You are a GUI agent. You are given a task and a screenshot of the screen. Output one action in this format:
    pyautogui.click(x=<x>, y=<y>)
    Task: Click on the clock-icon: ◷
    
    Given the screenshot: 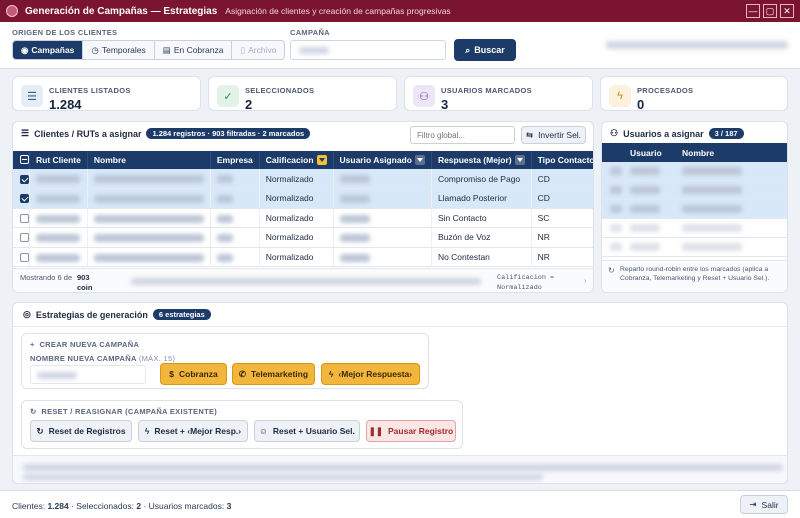 What is the action you would take?
    pyautogui.click(x=95, y=49)
    